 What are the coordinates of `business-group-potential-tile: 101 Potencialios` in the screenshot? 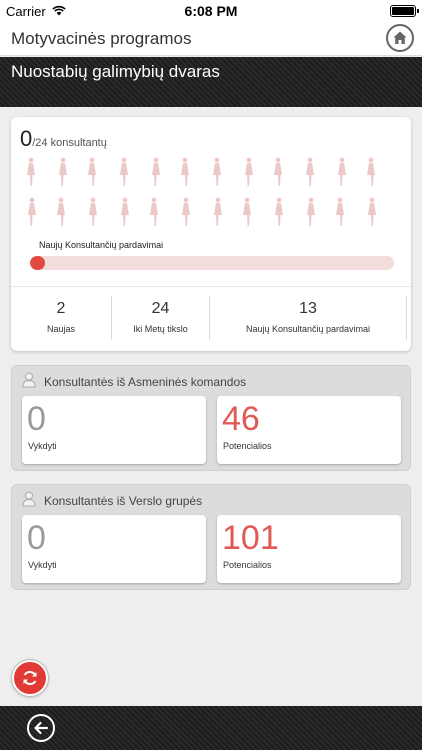 It's located at (309, 549).